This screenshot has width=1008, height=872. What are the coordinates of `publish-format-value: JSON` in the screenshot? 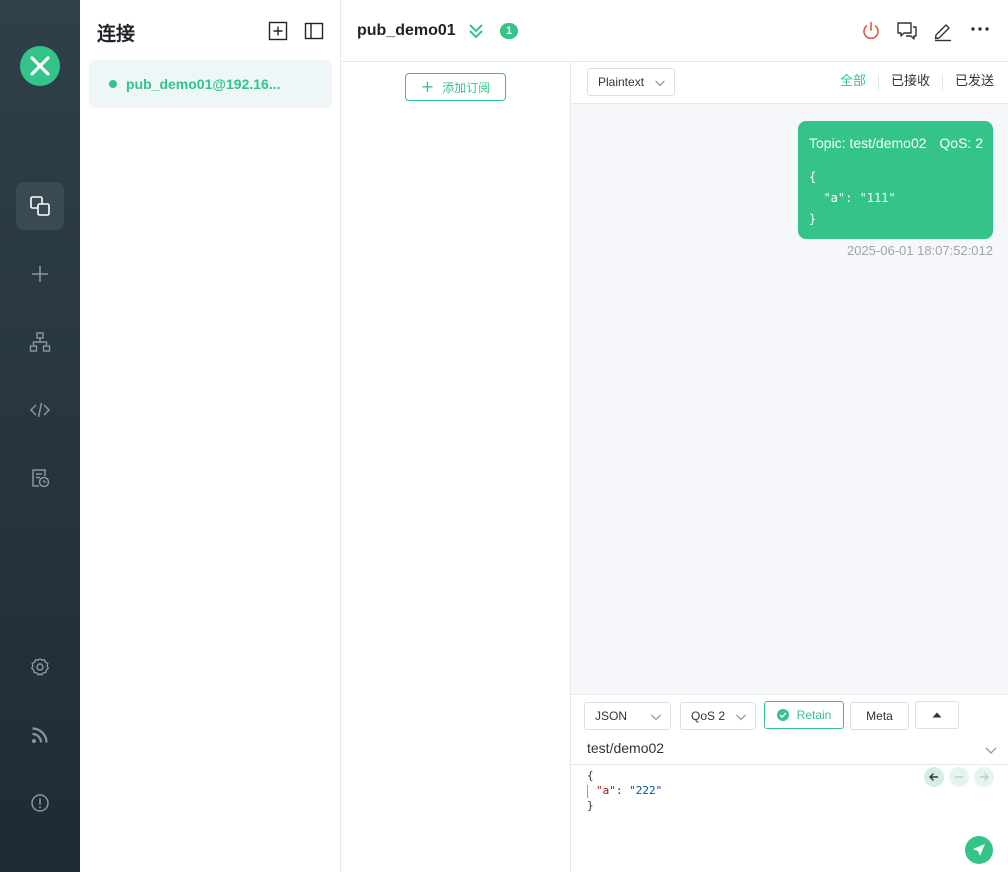 It's located at (611, 716).